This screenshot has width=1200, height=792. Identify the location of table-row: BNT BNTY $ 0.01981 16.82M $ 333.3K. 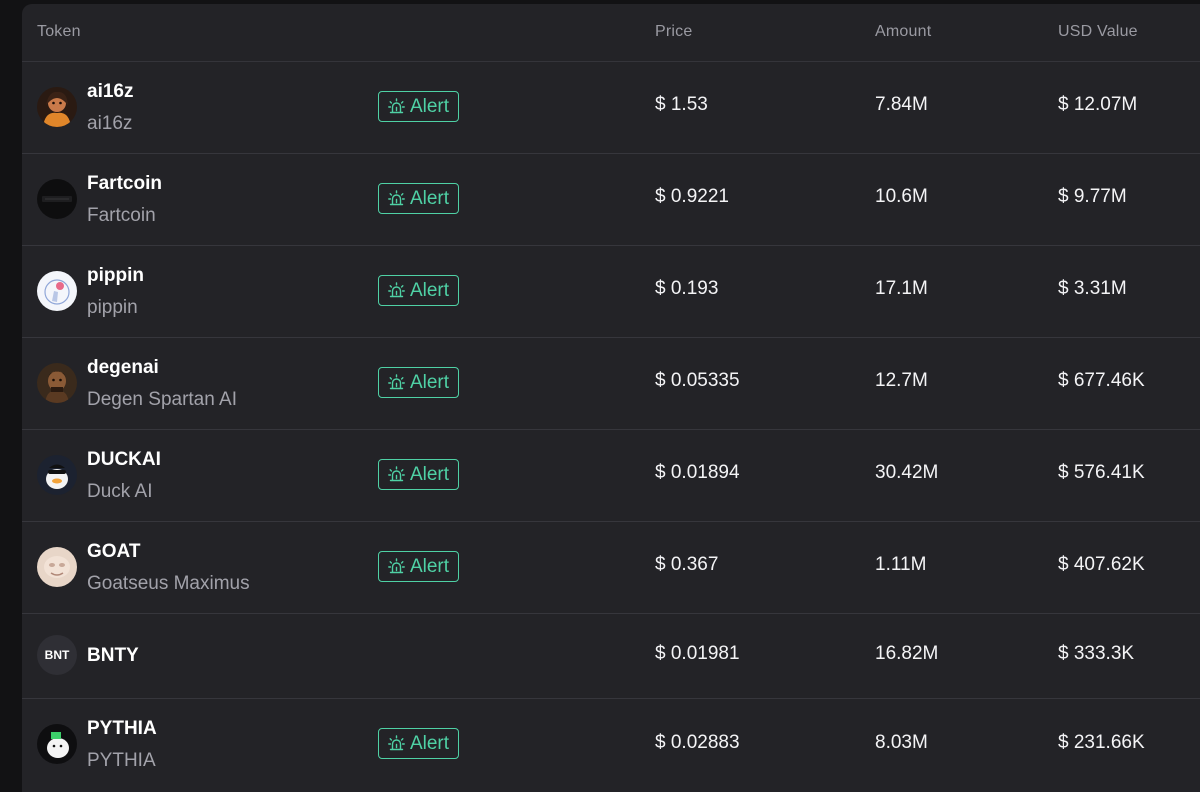
(611, 656).